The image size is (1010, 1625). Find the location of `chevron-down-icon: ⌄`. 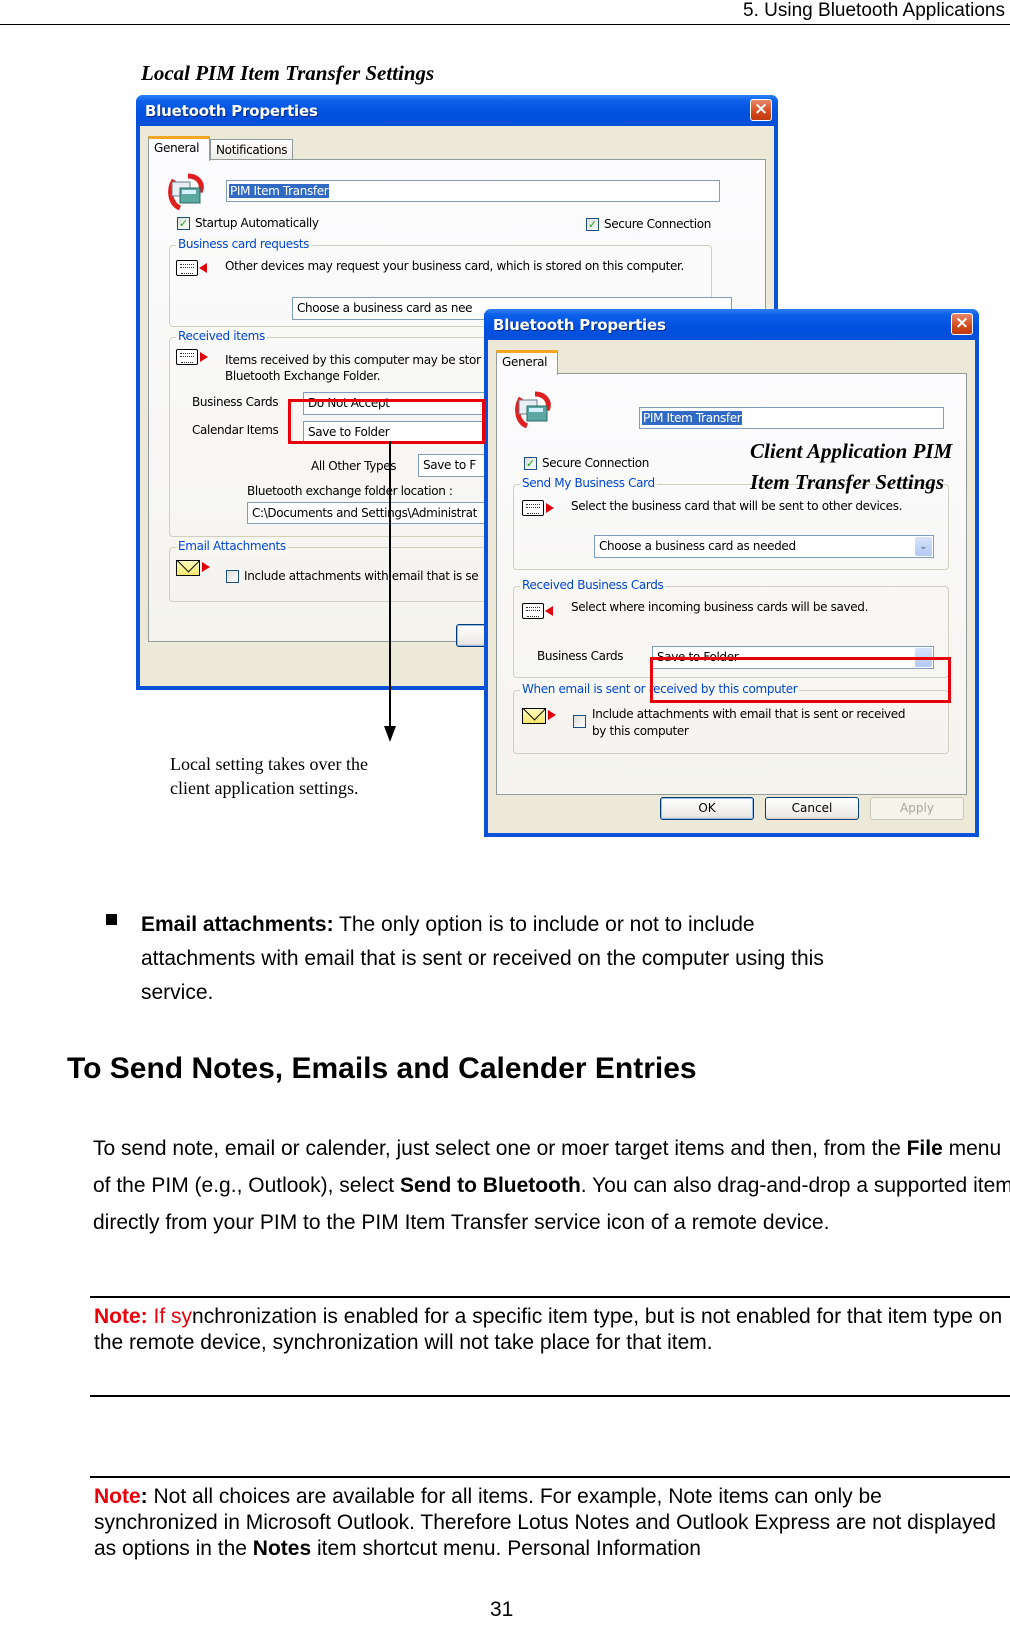

chevron-down-icon: ⌄ is located at coordinates (923, 546).